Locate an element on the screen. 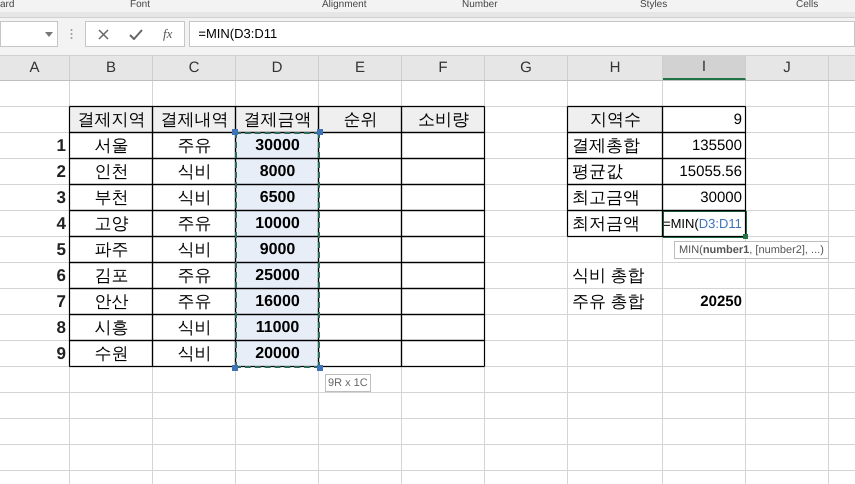  row-number: 4 is located at coordinates (61, 224).